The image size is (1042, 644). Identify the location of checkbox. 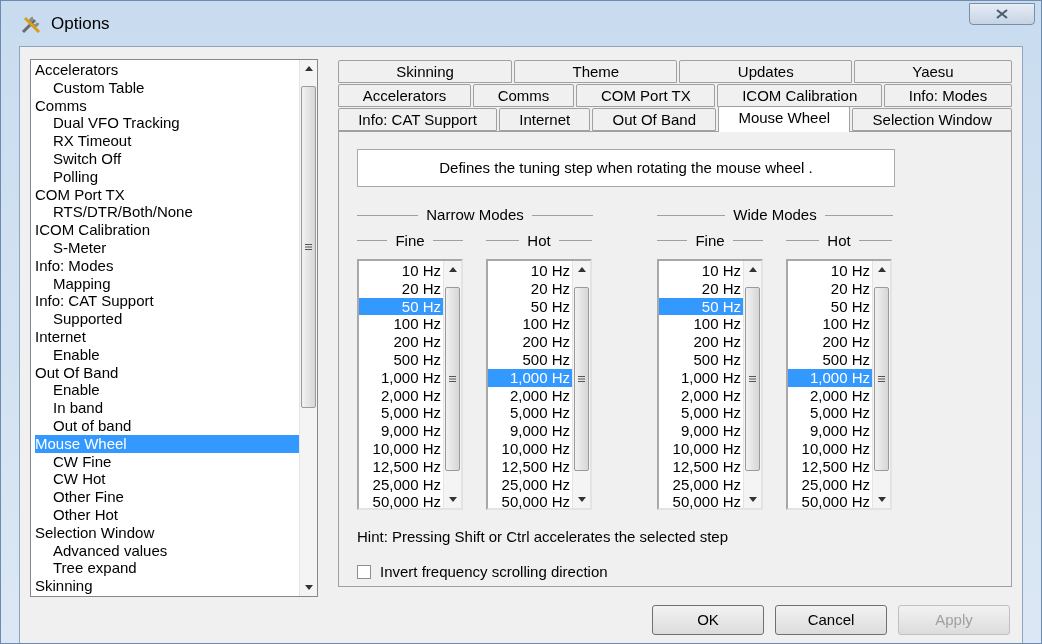
(364, 571).